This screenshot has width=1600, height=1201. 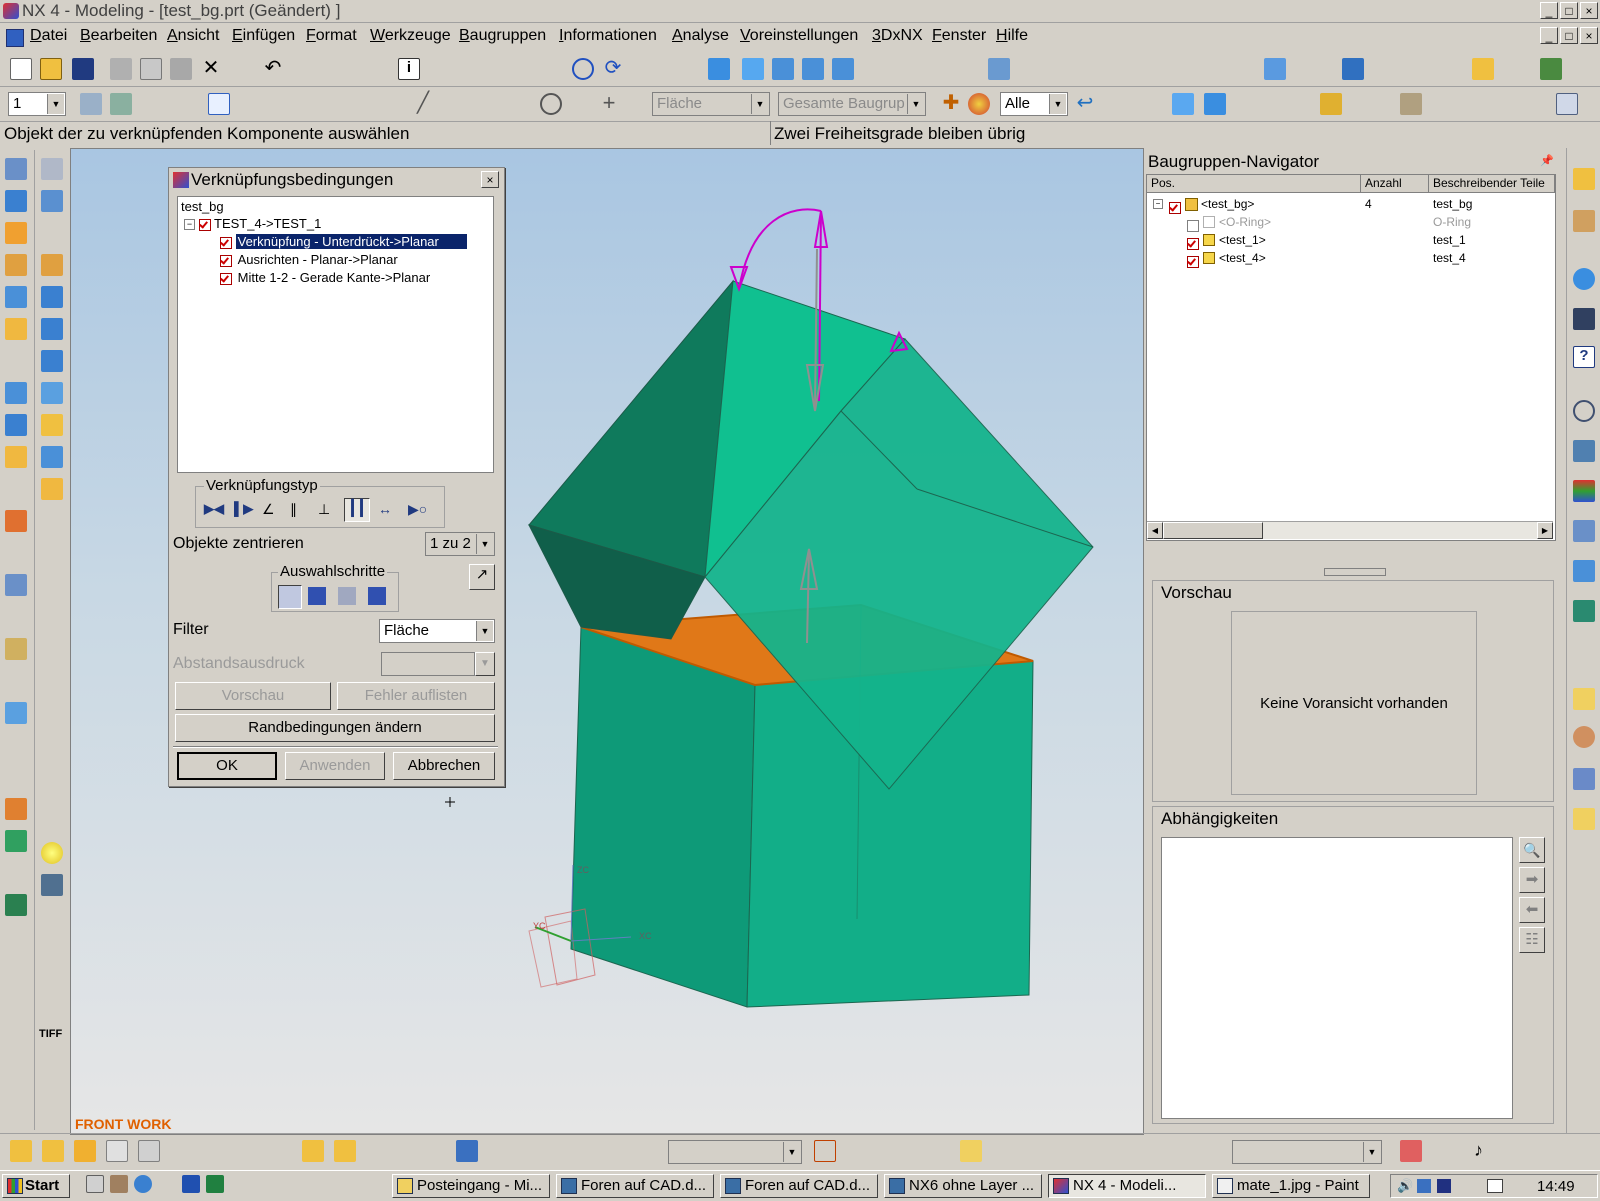 I want to click on reuse-library-icon, so click(x=1584, y=571).